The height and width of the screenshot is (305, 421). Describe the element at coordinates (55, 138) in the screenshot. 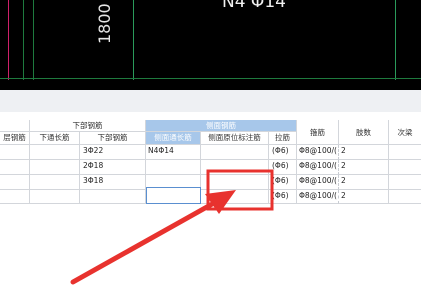

I see `header-bottom-through: 下通长筋` at that location.